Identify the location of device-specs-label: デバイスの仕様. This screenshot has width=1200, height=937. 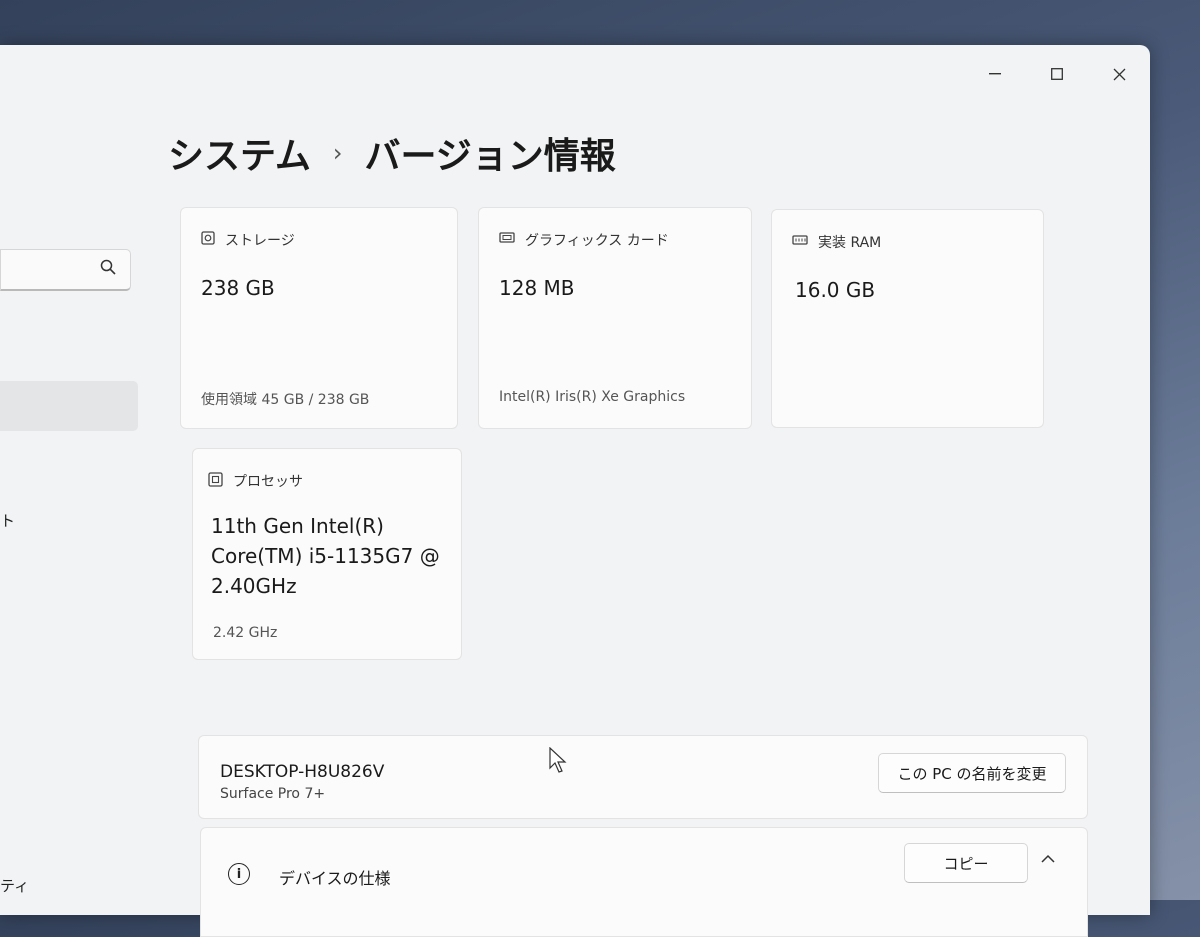
(335, 878).